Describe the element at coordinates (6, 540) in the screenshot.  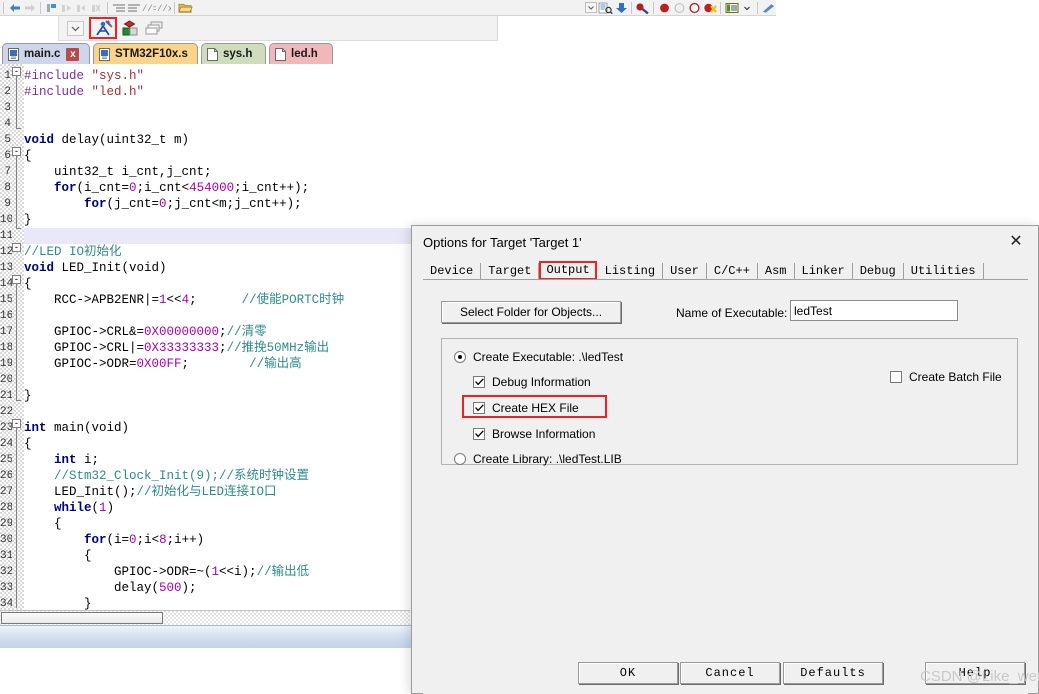
I see `line-number: 30` at that location.